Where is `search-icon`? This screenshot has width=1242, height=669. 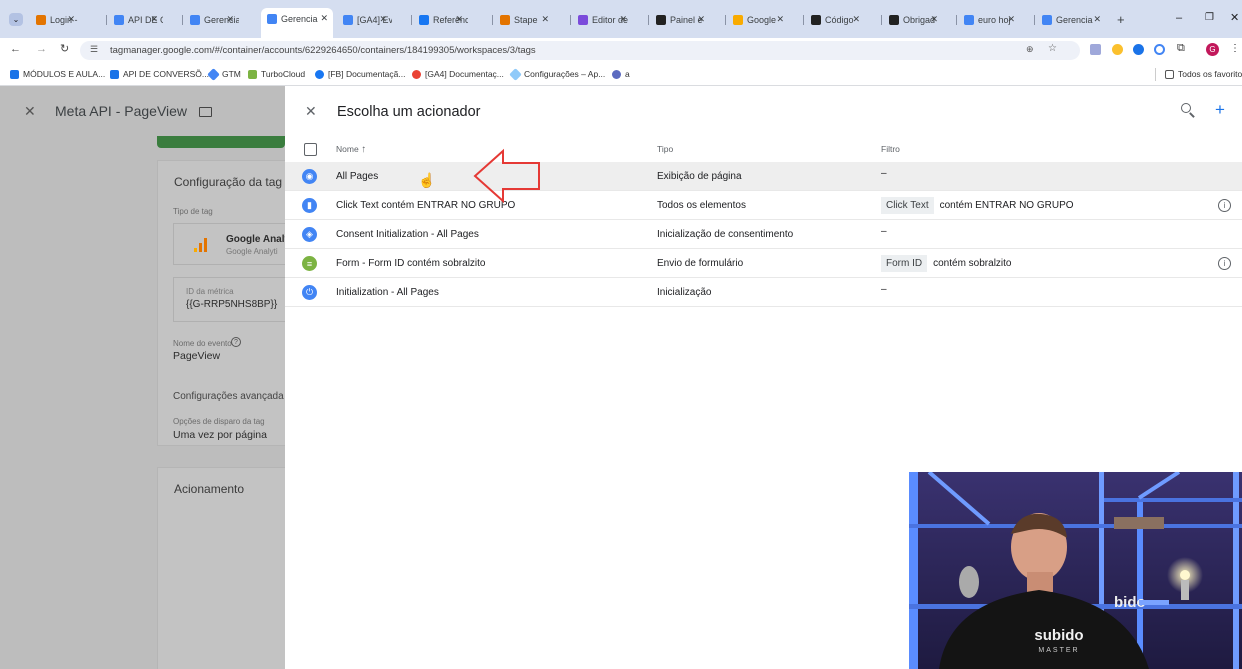
search-icon is located at coordinates (1188, 110).